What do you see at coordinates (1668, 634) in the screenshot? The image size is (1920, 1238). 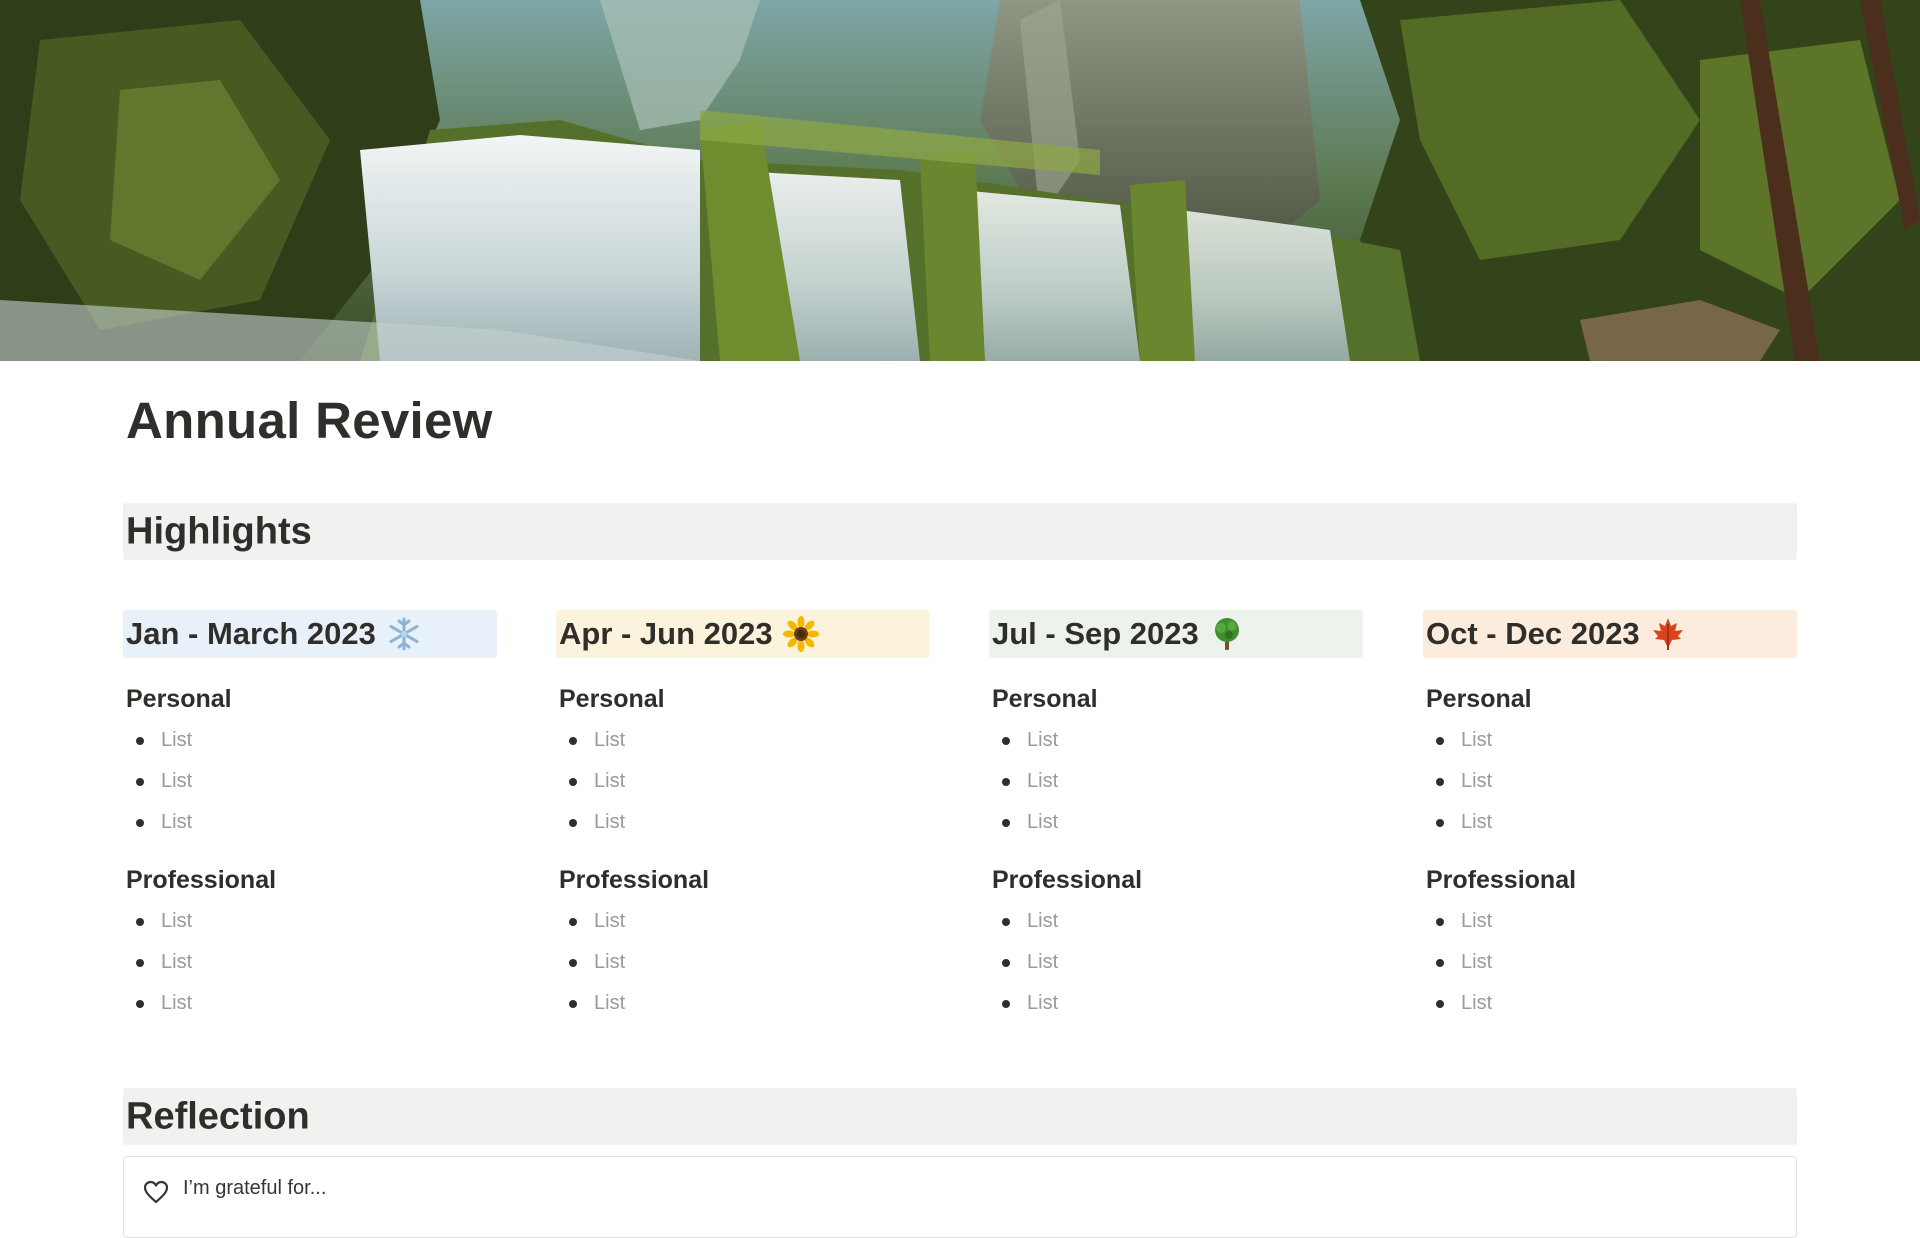 I see `maple-leaf-icon` at bounding box center [1668, 634].